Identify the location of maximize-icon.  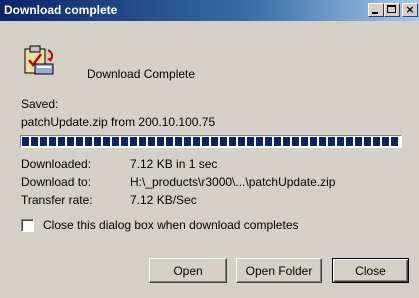
(391, 9).